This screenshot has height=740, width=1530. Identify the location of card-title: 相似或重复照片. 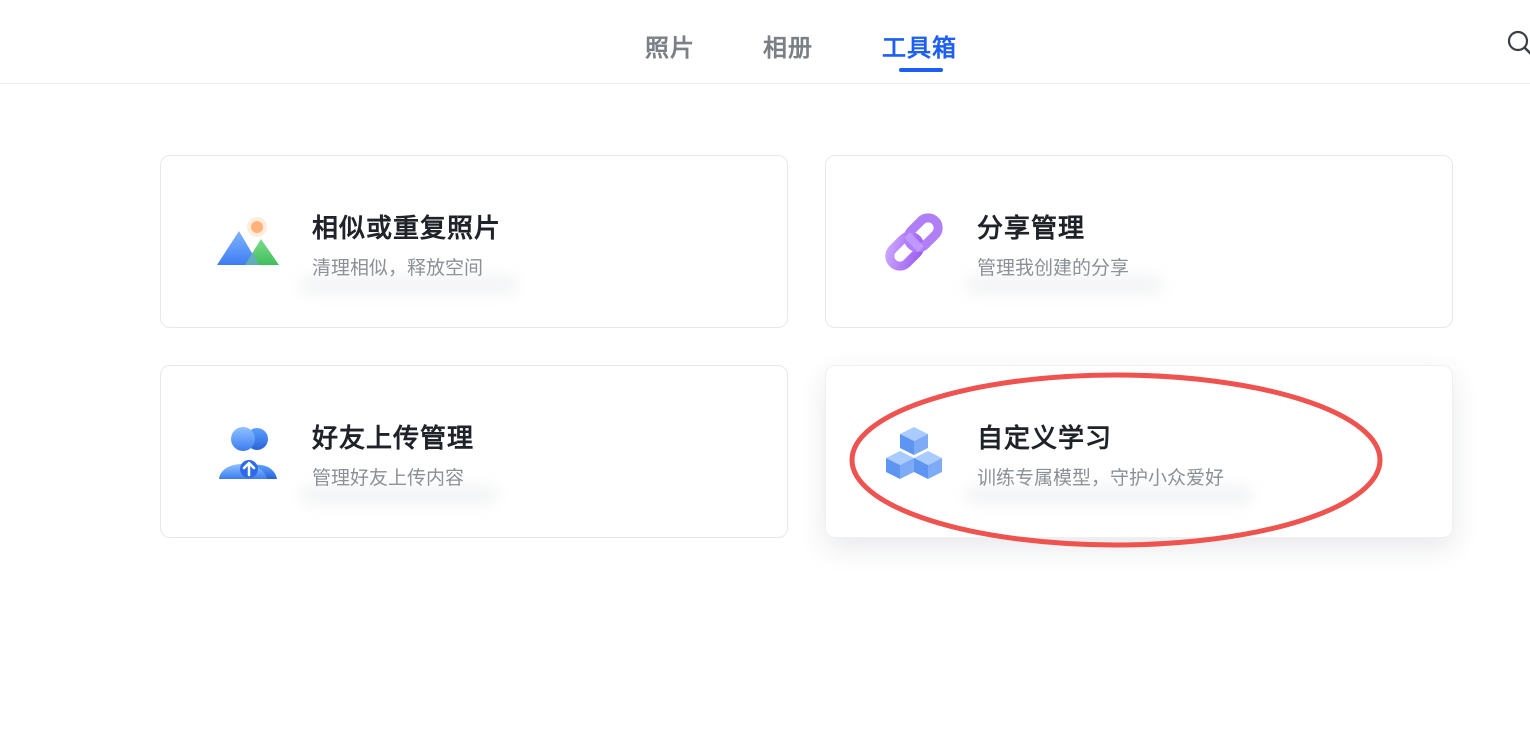
(407, 229).